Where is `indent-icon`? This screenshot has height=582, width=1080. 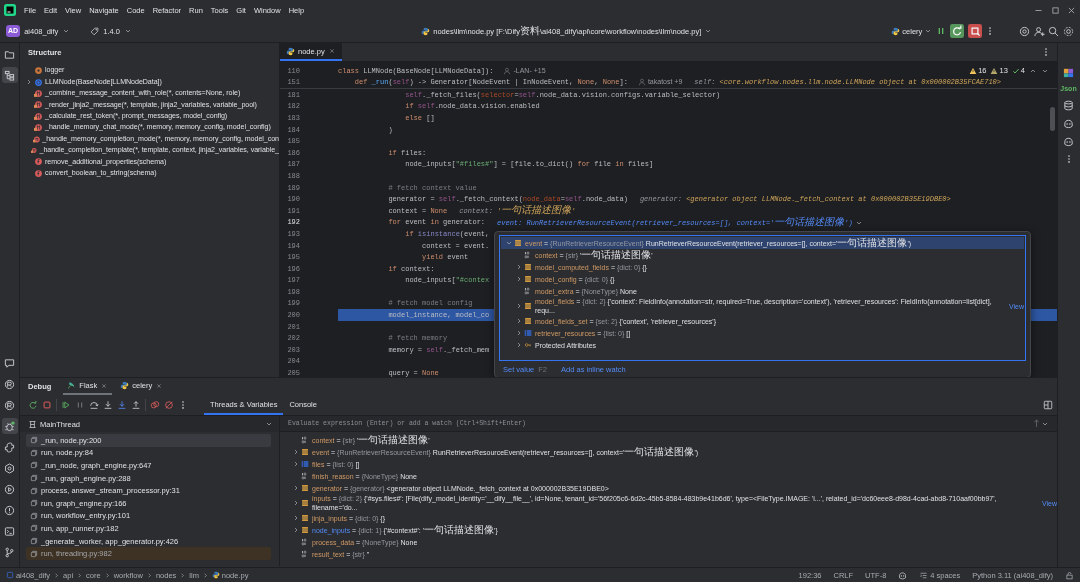 indent-icon is located at coordinates (924, 575).